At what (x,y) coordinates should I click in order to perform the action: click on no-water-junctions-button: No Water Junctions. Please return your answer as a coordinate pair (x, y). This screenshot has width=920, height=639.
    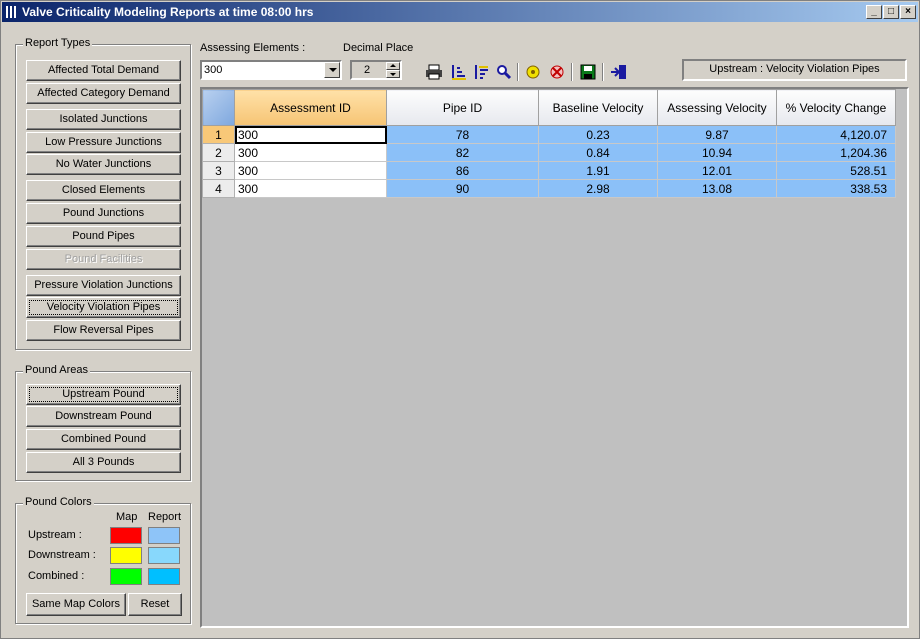
    Looking at the image, I should click on (103, 164).